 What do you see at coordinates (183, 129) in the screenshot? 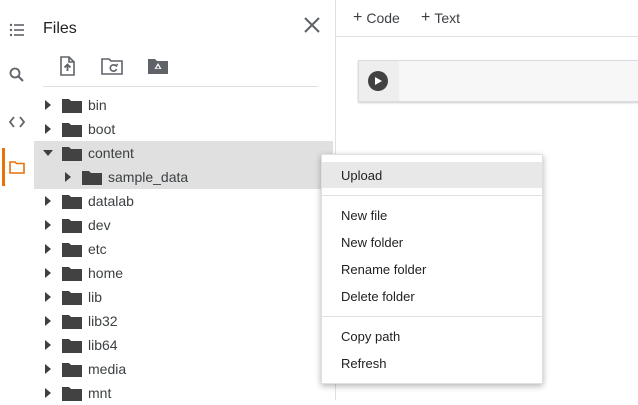
I see `tree-item-boot: boot` at bounding box center [183, 129].